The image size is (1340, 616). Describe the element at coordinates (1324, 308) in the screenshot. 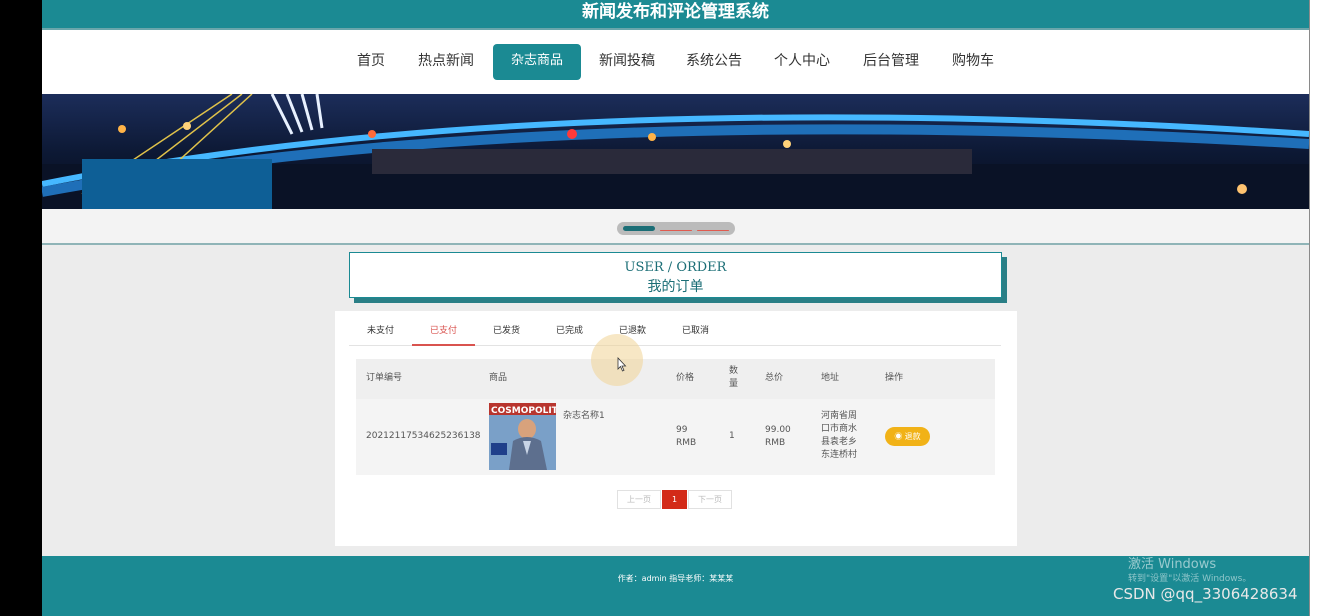

I see `window-edge` at that location.